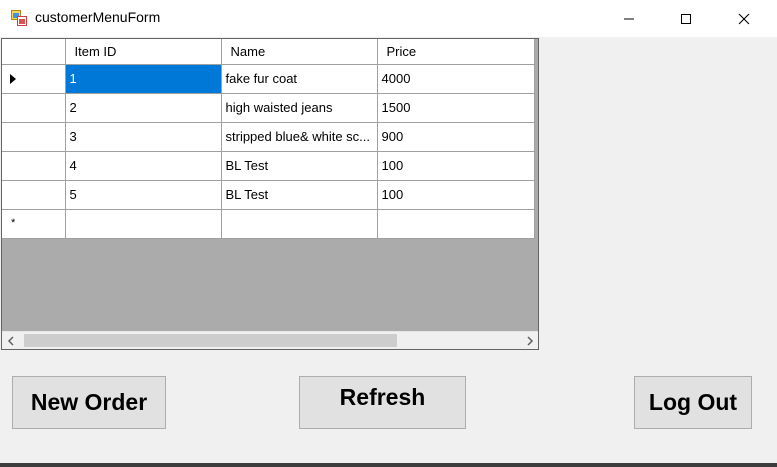  Describe the element at coordinates (143, 195) in the screenshot. I see `cell-item-id: 5` at that location.